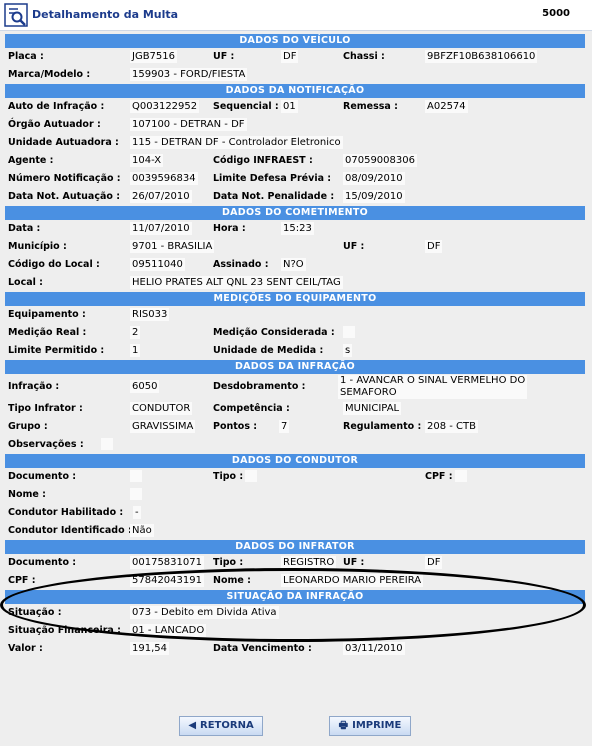  Describe the element at coordinates (295, 367) in the screenshot. I see `section-header-infracao: DADOS DA INFRAÇÃO` at that location.